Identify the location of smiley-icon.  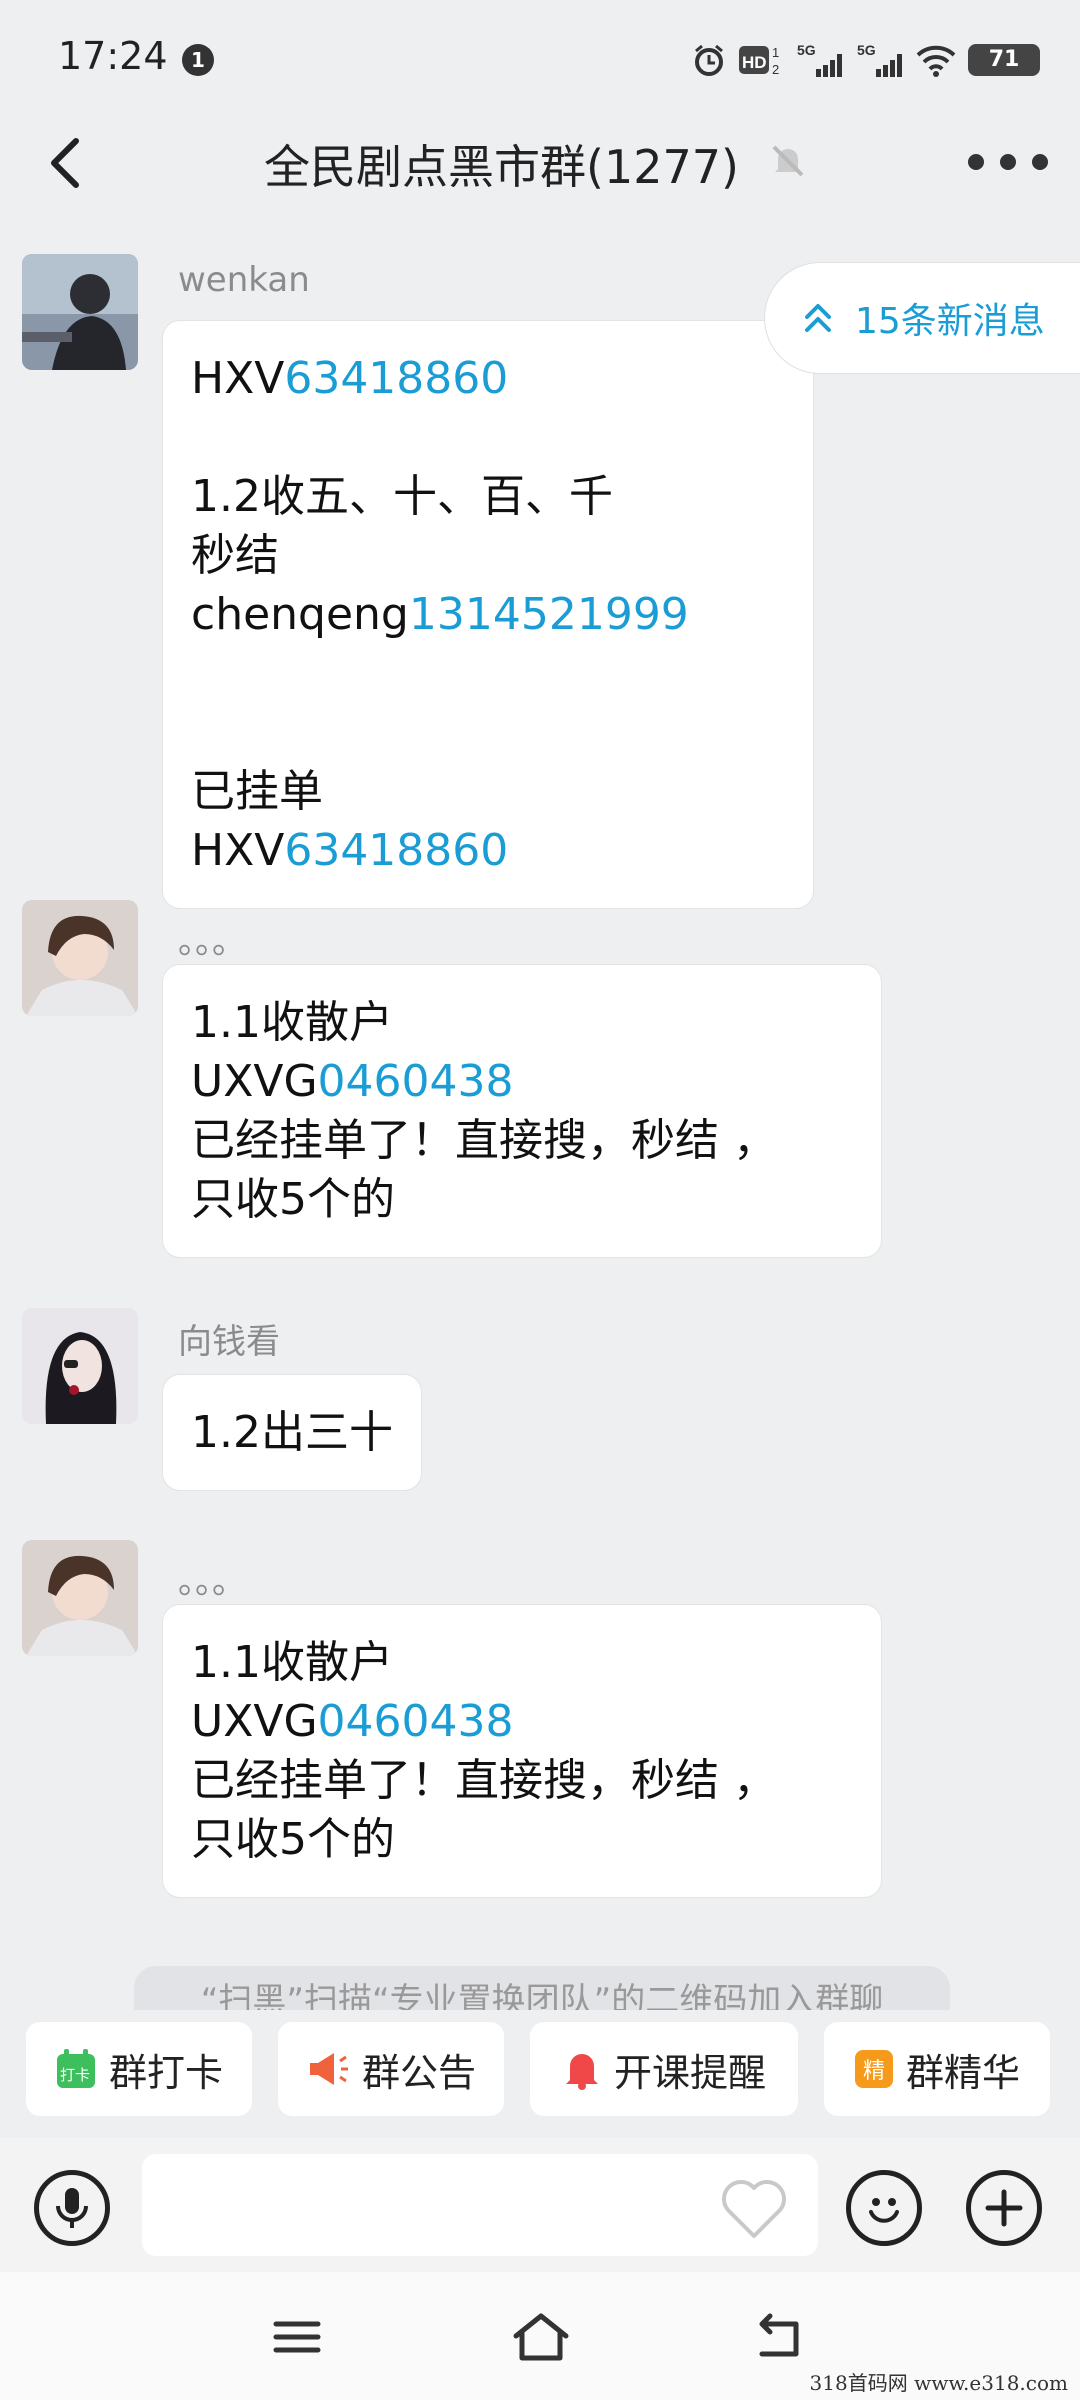
(884, 2210).